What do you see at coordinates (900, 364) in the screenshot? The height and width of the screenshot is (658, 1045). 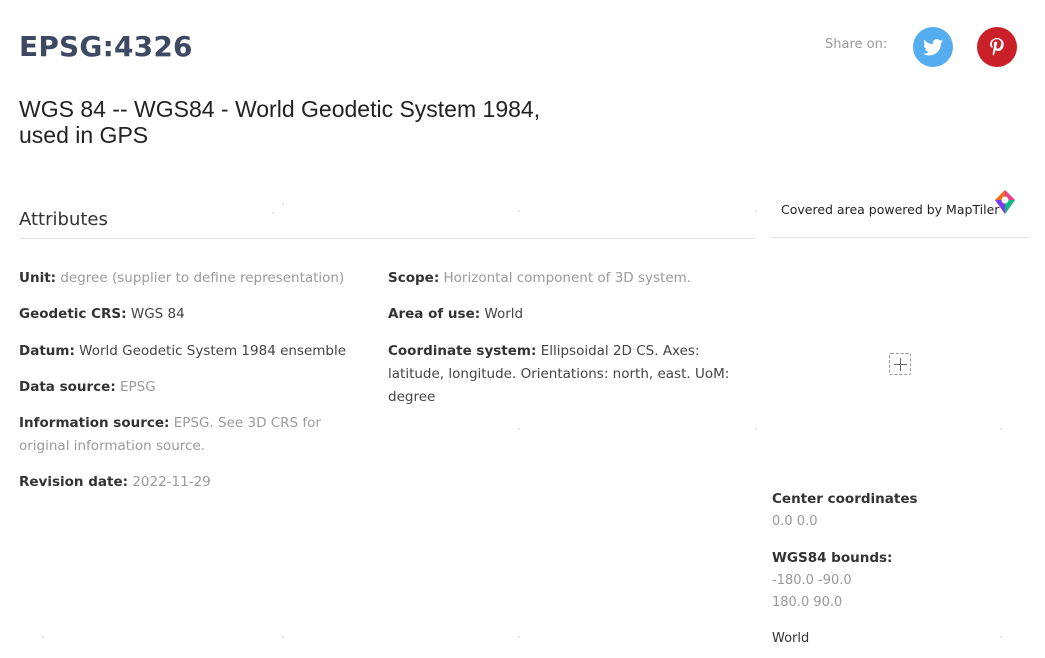 I see `map-crosshair-icon` at bounding box center [900, 364].